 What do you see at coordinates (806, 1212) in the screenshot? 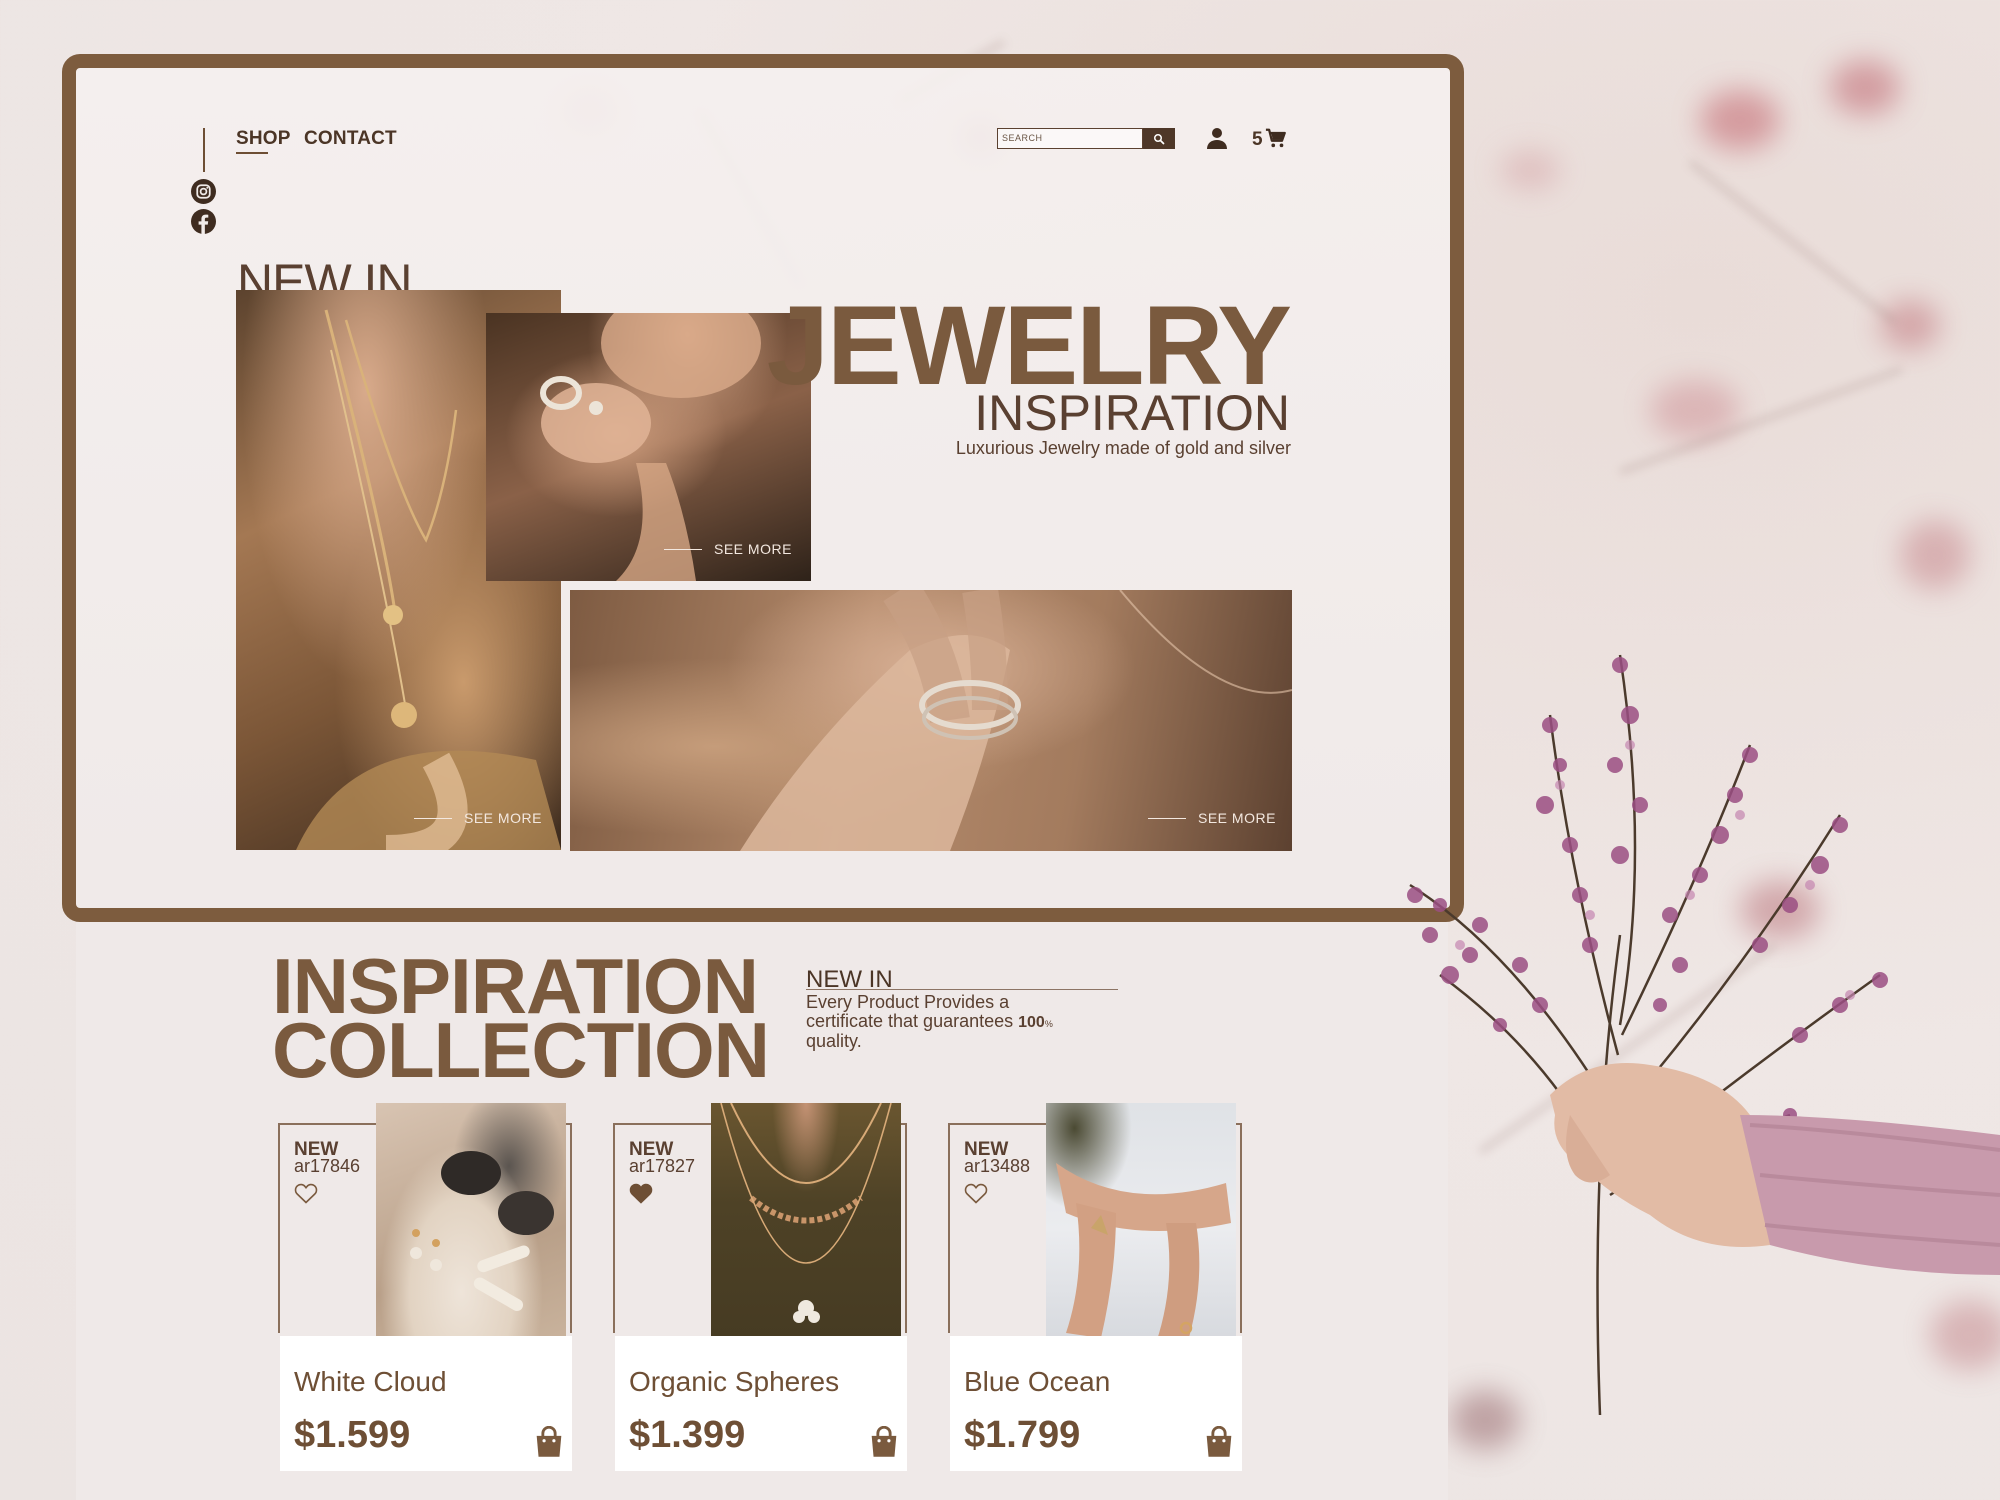
I see `necklace-illustration` at bounding box center [806, 1212].